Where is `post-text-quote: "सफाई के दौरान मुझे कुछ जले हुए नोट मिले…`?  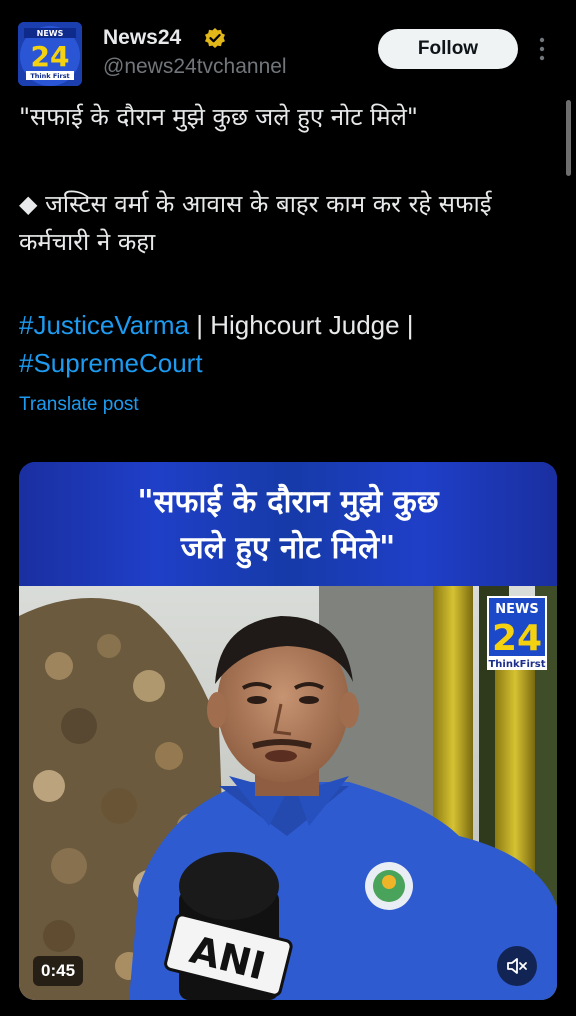 post-text-quote: "सफाई के दौरान मुझे कुछ जले हुए नोट मिले… is located at coordinates (218, 117).